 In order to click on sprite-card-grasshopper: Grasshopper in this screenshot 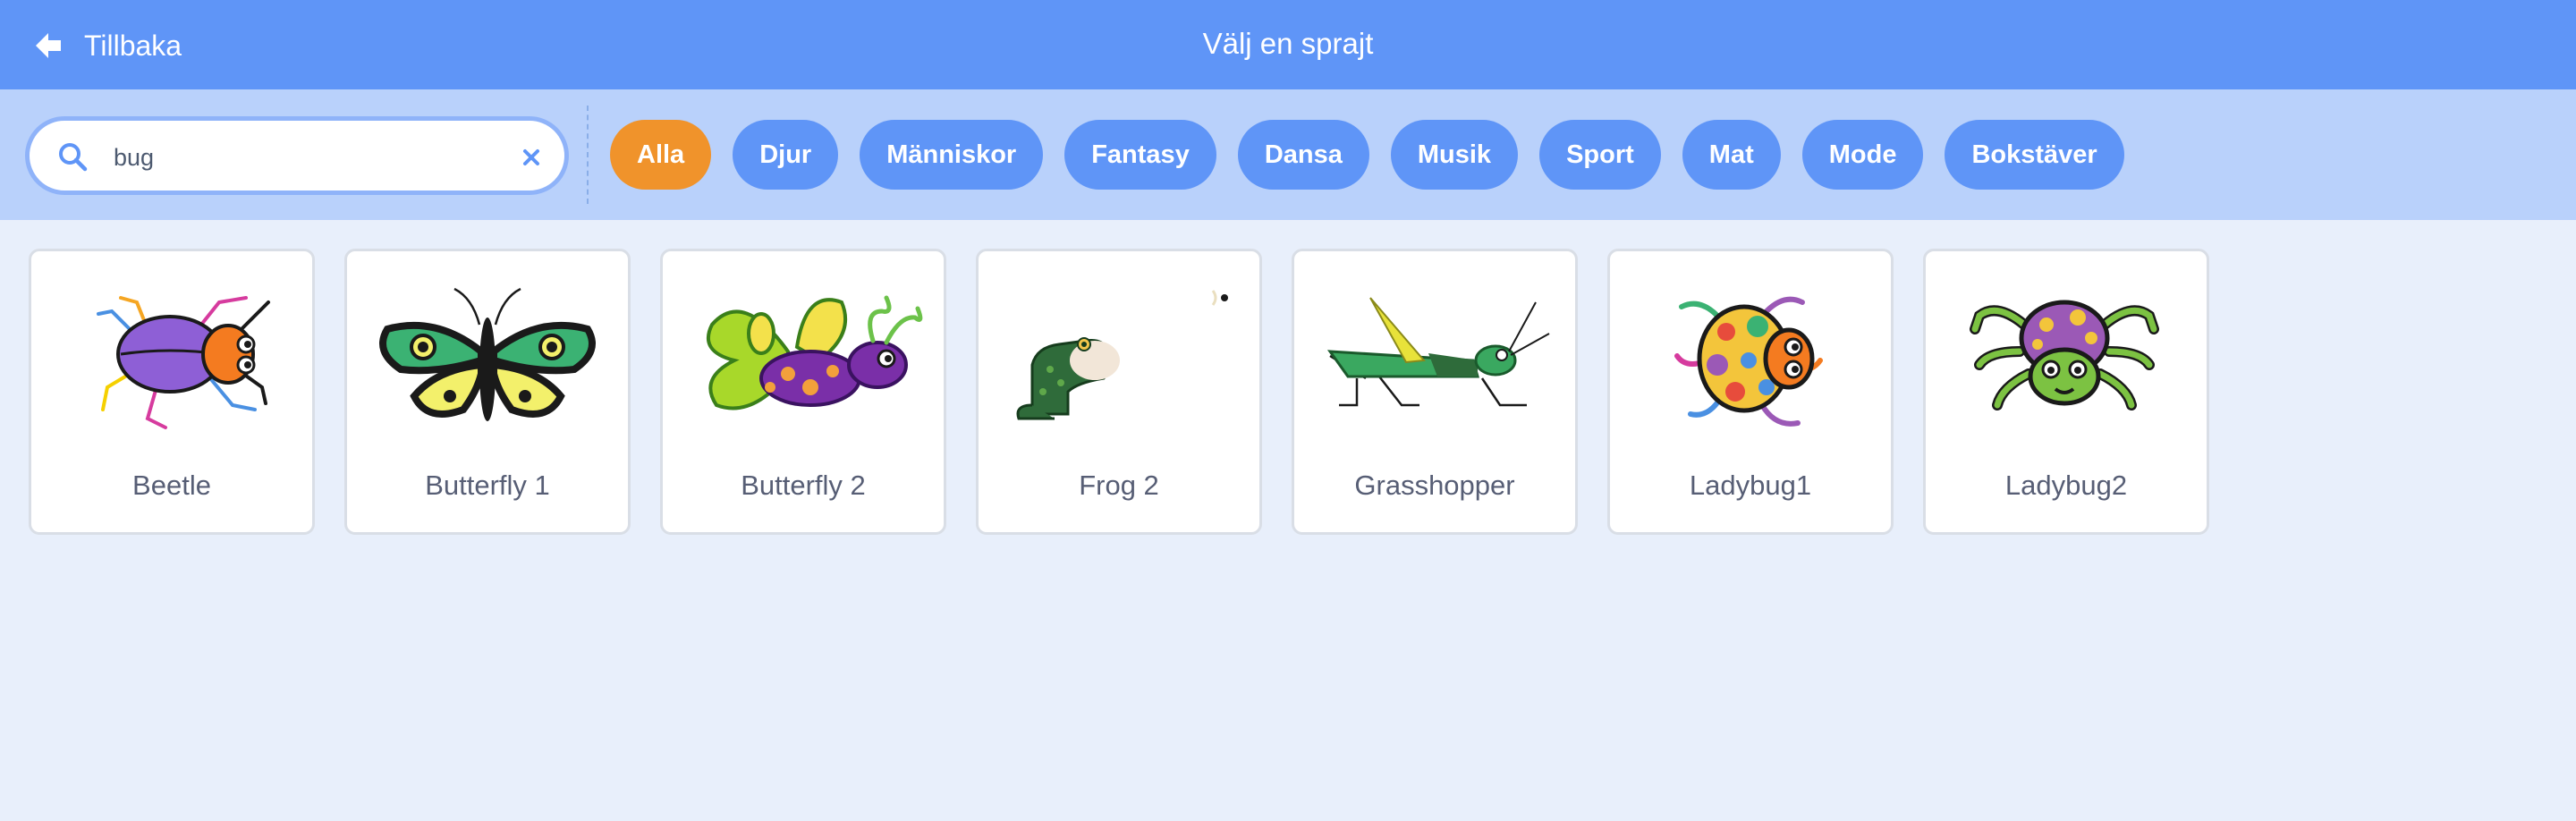, I will do `click(1435, 392)`.